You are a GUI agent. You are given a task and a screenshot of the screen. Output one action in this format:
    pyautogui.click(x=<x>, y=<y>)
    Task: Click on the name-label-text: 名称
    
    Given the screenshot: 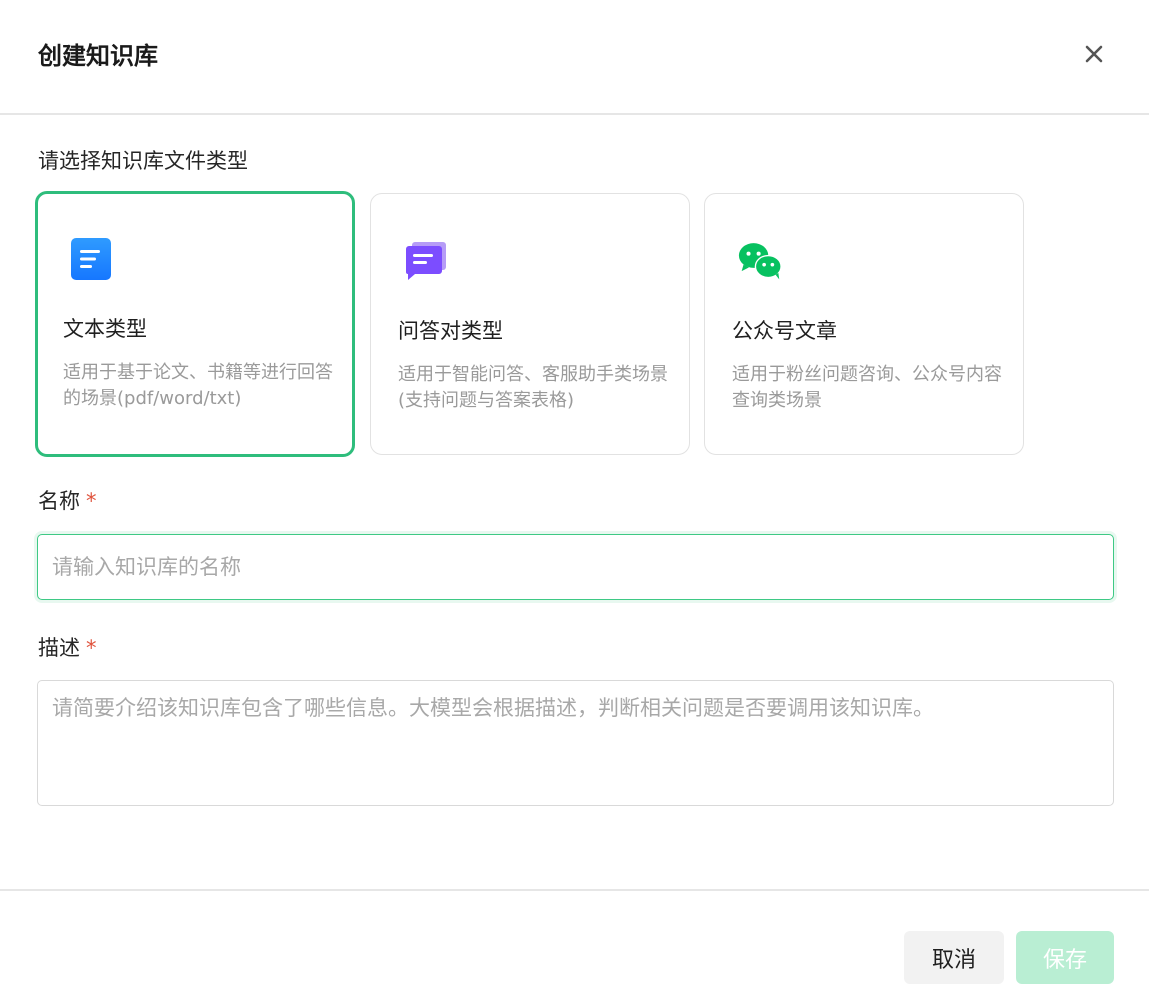 What is the action you would take?
    pyautogui.click(x=59, y=501)
    